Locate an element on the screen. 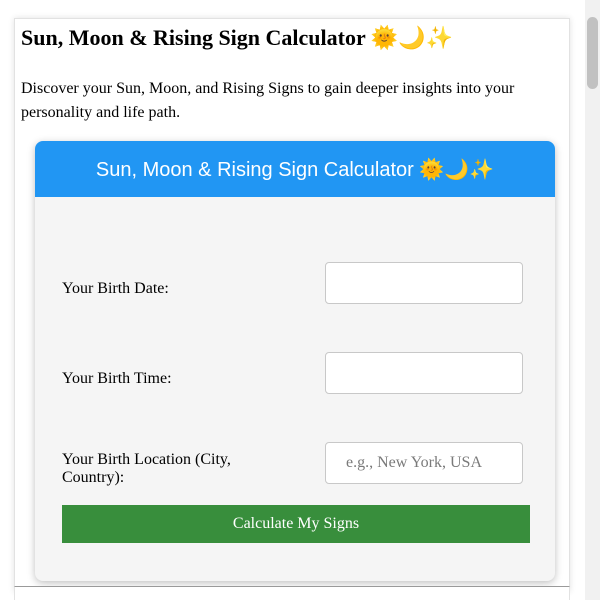 The image size is (600, 600). next-section-edge is located at coordinates (292, 593).